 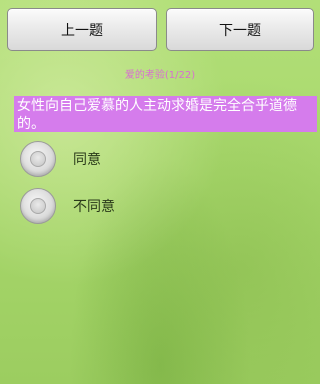 I want to click on prev-question-label: 上一题, so click(x=82, y=30).